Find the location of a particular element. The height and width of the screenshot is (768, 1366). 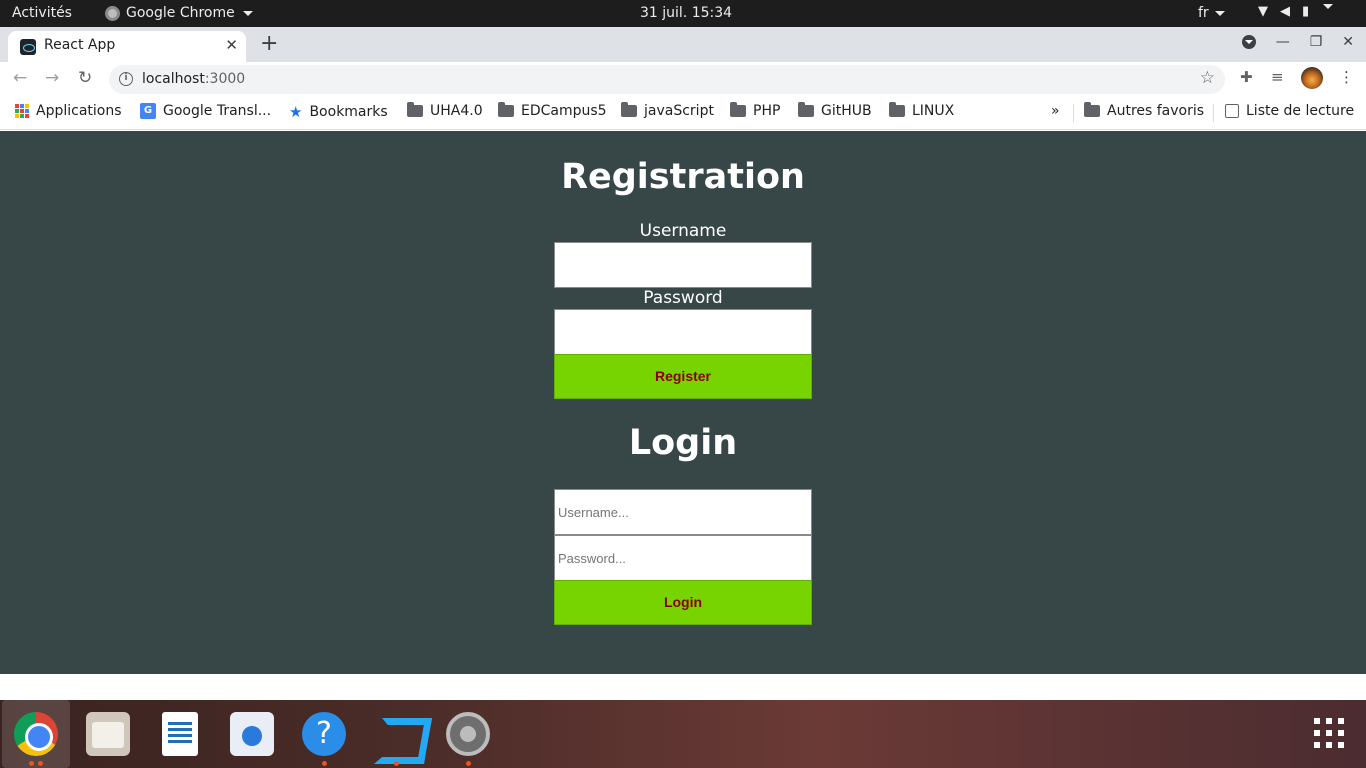

bookmark-label: GitHUB is located at coordinates (846, 111).